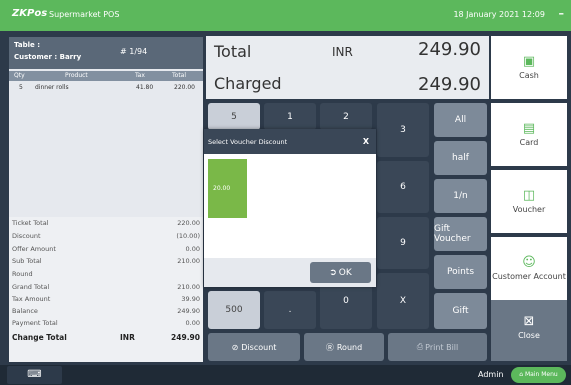 The image size is (571, 385). I want to click on balance-value: 249.90, so click(188, 311).